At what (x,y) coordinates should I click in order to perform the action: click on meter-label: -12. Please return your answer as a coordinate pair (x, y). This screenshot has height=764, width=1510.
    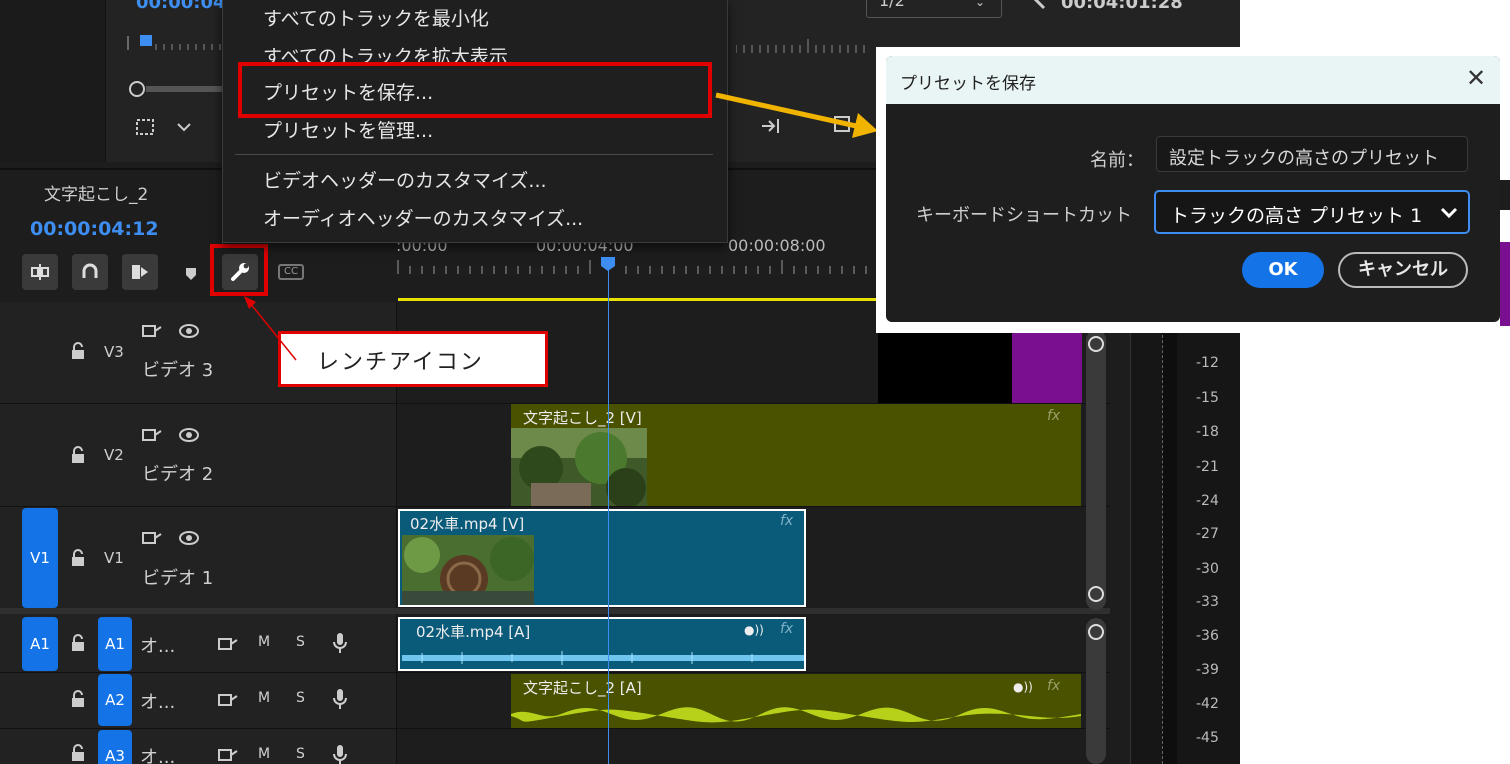
    Looking at the image, I should click on (1207, 363).